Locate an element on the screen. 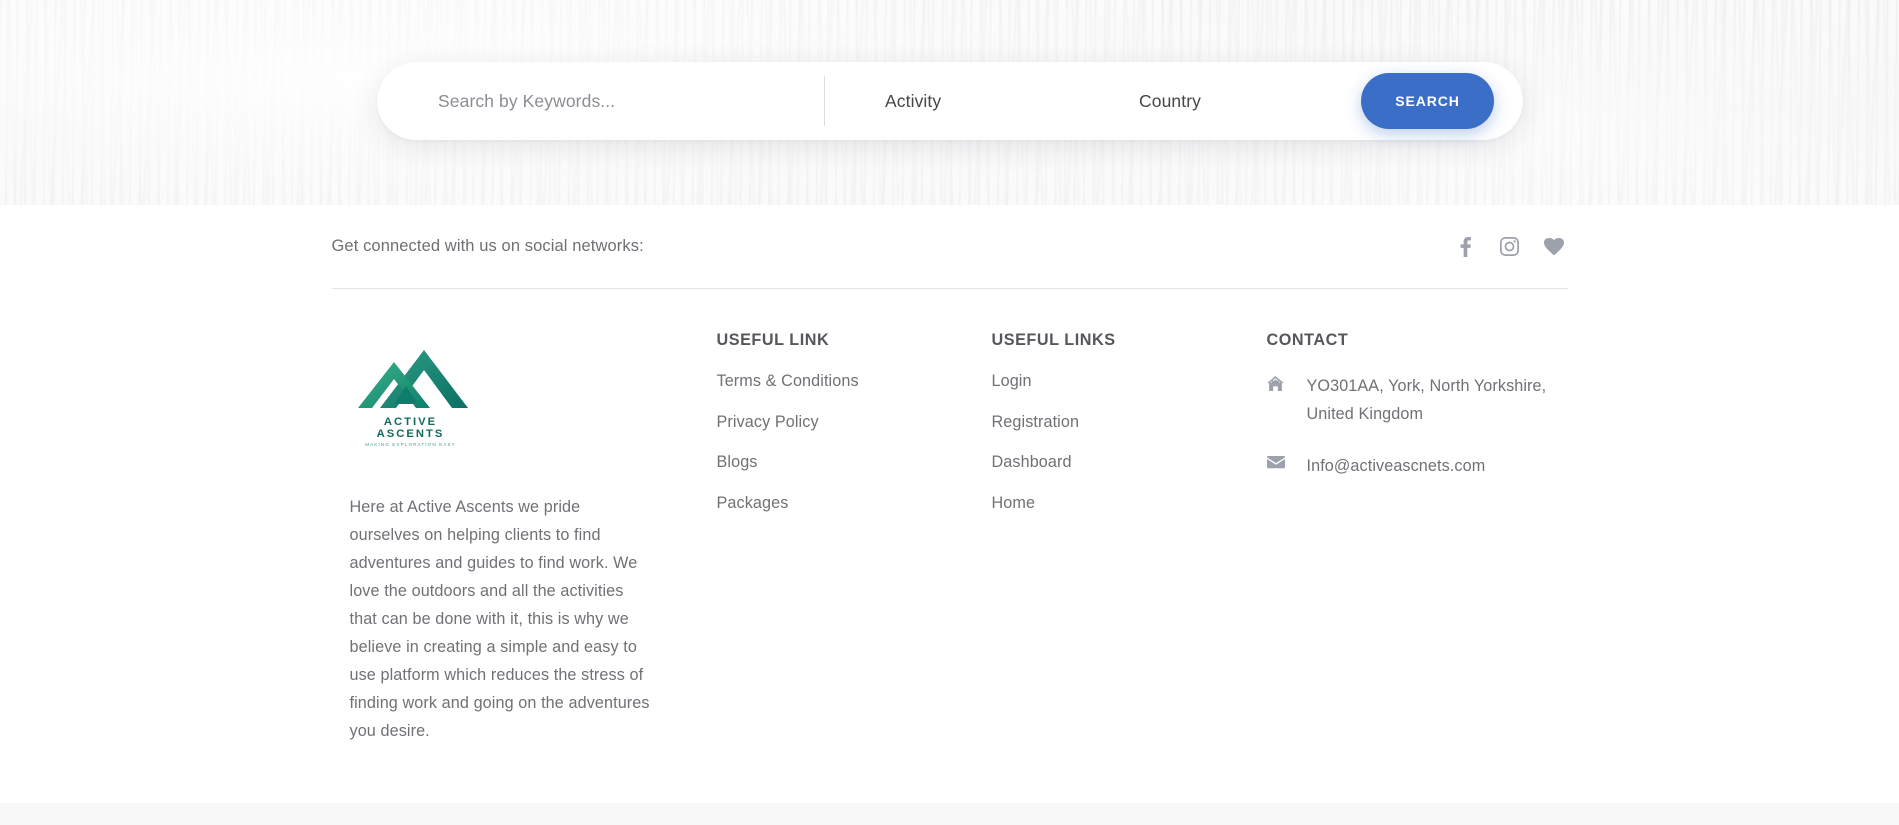 Image resolution: width=1899 pixels, height=825 pixels. envelope-icon is located at coordinates (1275, 462).